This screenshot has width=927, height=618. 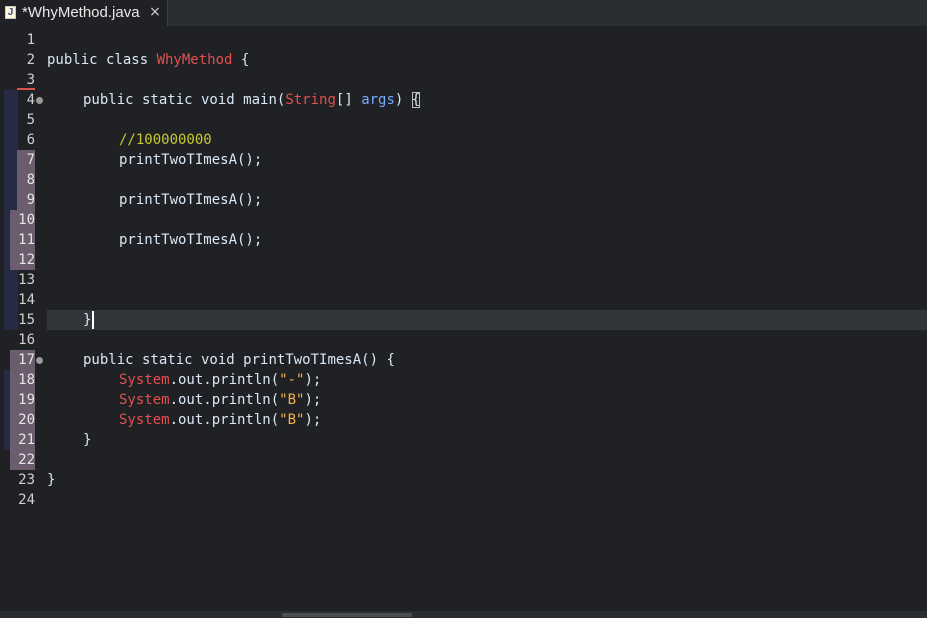 I want to click on line-number-modified: 12, so click(x=22, y=260).